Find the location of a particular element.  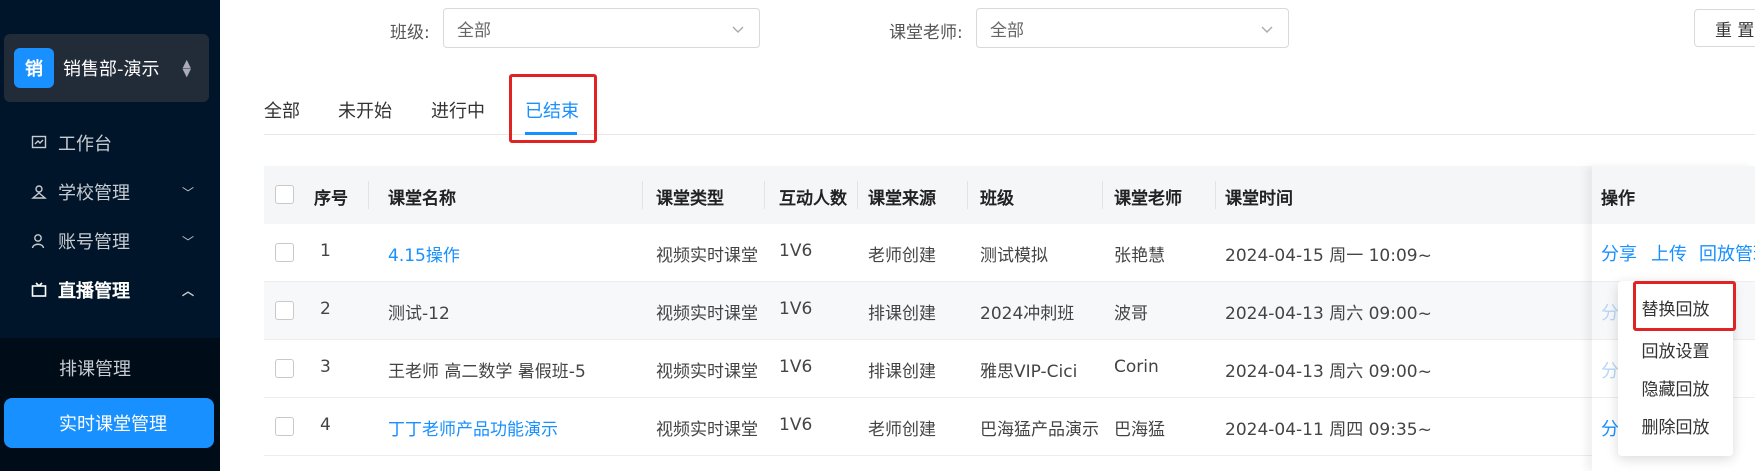

class-teacher: 巴海猛 is located at coordinates (1139, 430).